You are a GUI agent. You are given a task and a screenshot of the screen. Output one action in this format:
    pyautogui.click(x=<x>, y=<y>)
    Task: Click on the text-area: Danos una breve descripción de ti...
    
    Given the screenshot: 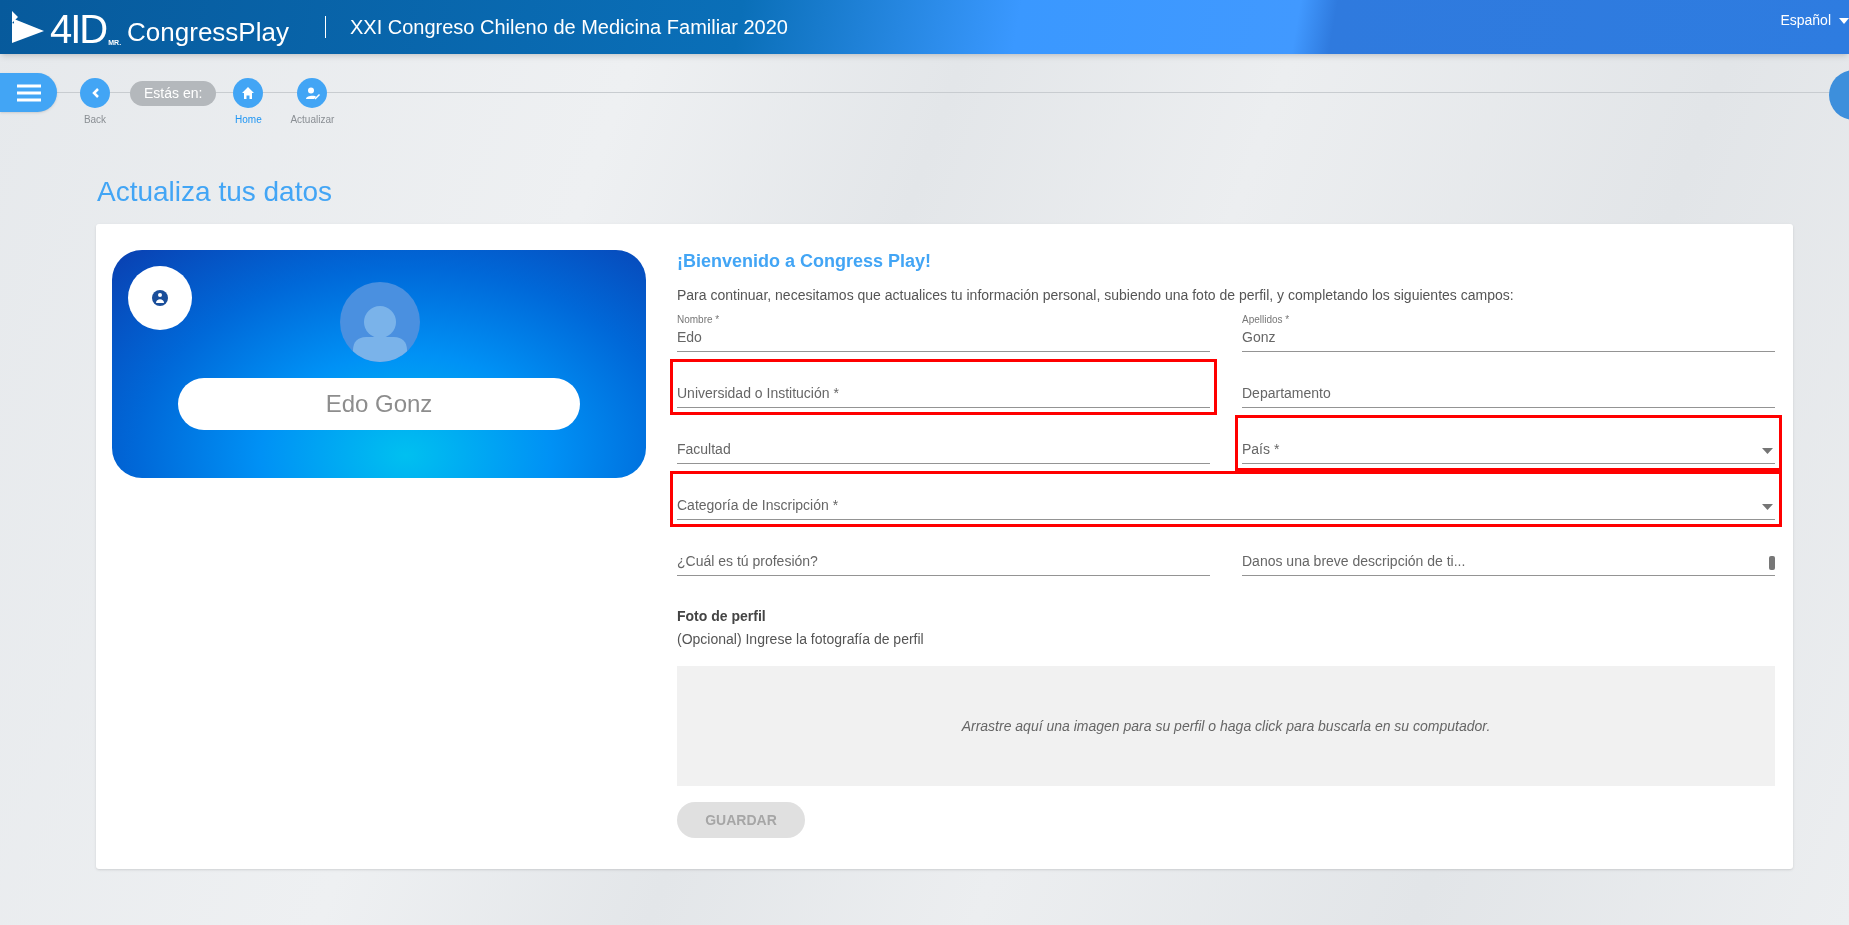 What is the action you would take?
    pyautogui.click(x=1508, y=555)
    